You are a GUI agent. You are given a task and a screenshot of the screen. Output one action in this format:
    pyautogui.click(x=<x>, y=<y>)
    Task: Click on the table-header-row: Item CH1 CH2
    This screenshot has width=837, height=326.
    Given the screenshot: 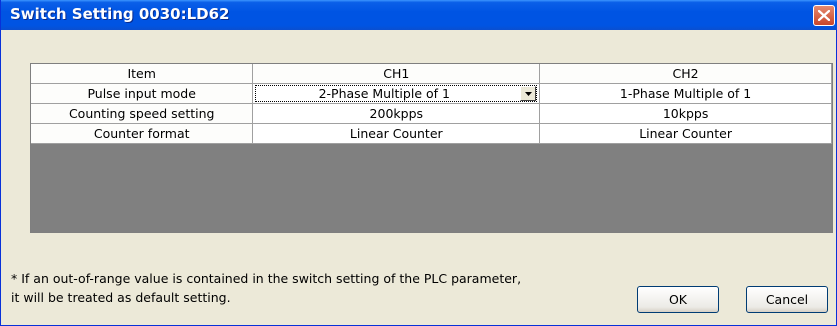 What is the action you would take?
    pyautogui.click(x=431, y=74)
    